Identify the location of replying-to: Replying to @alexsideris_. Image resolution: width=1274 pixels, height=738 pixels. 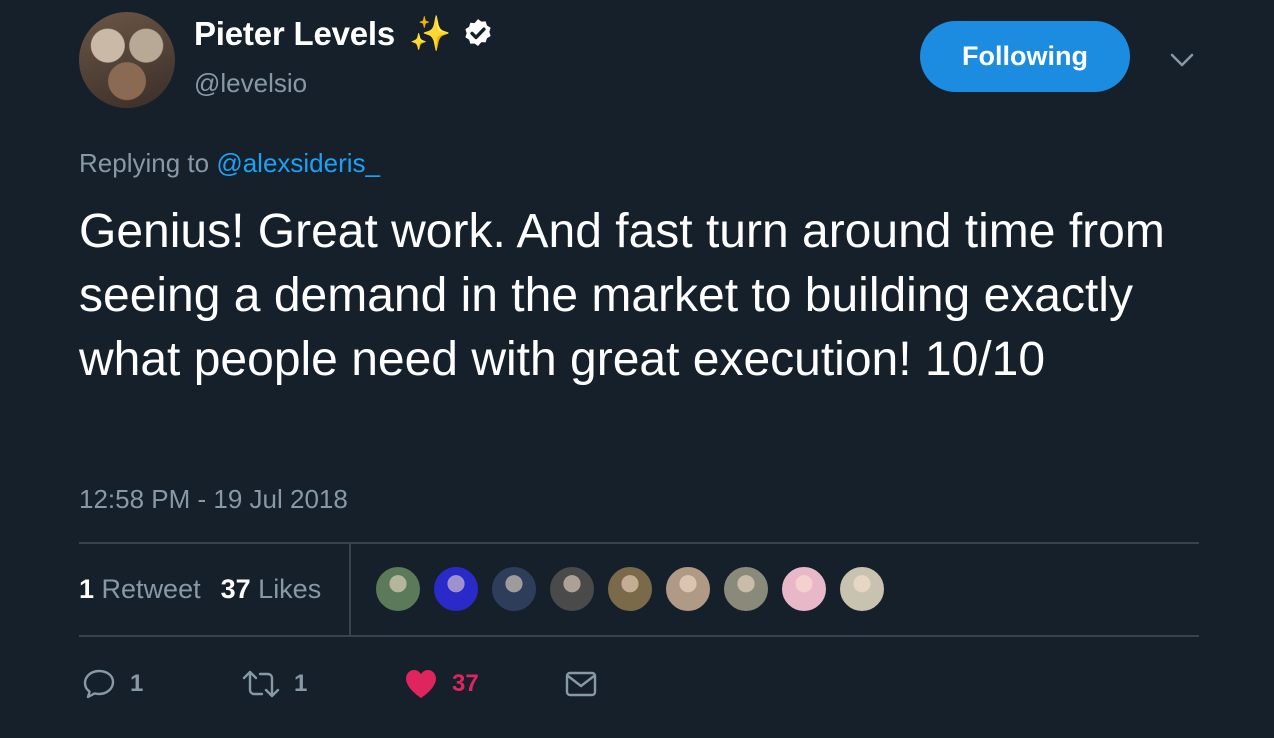
(229, 163).